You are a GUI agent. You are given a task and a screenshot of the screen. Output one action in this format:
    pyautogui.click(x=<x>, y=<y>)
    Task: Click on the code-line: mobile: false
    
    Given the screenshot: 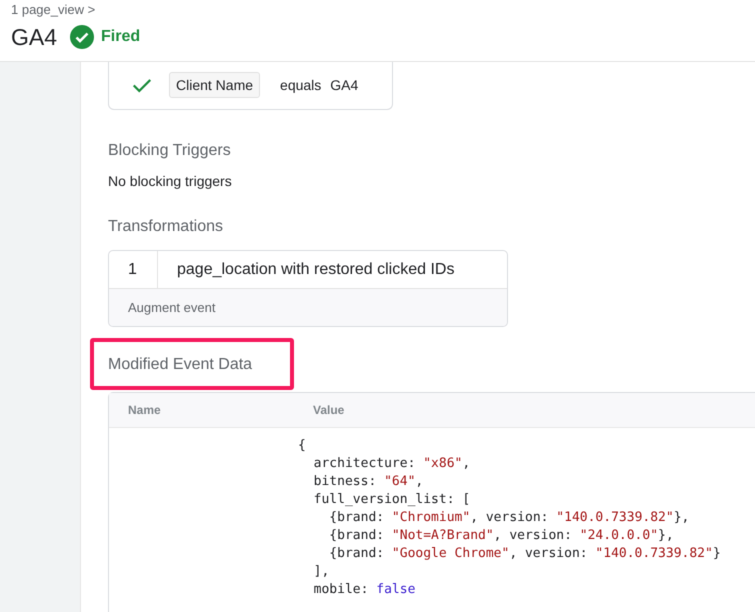 What is the action you would take?
    pyautogui.click(x=364, y=590)
    